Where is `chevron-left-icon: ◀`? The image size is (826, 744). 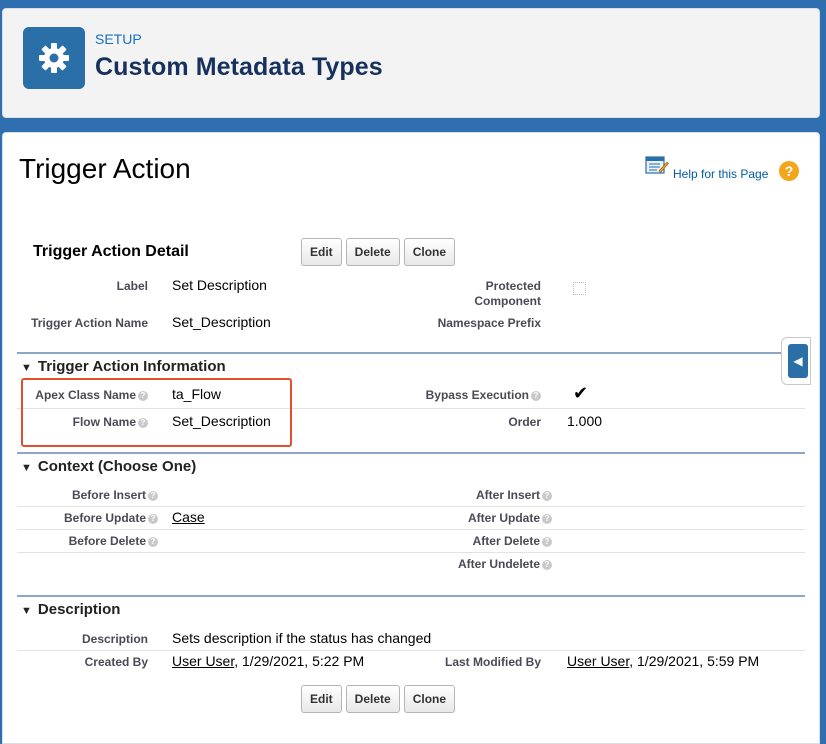
chevron-left-icon: ◀ is located at coordinates (798, 361).